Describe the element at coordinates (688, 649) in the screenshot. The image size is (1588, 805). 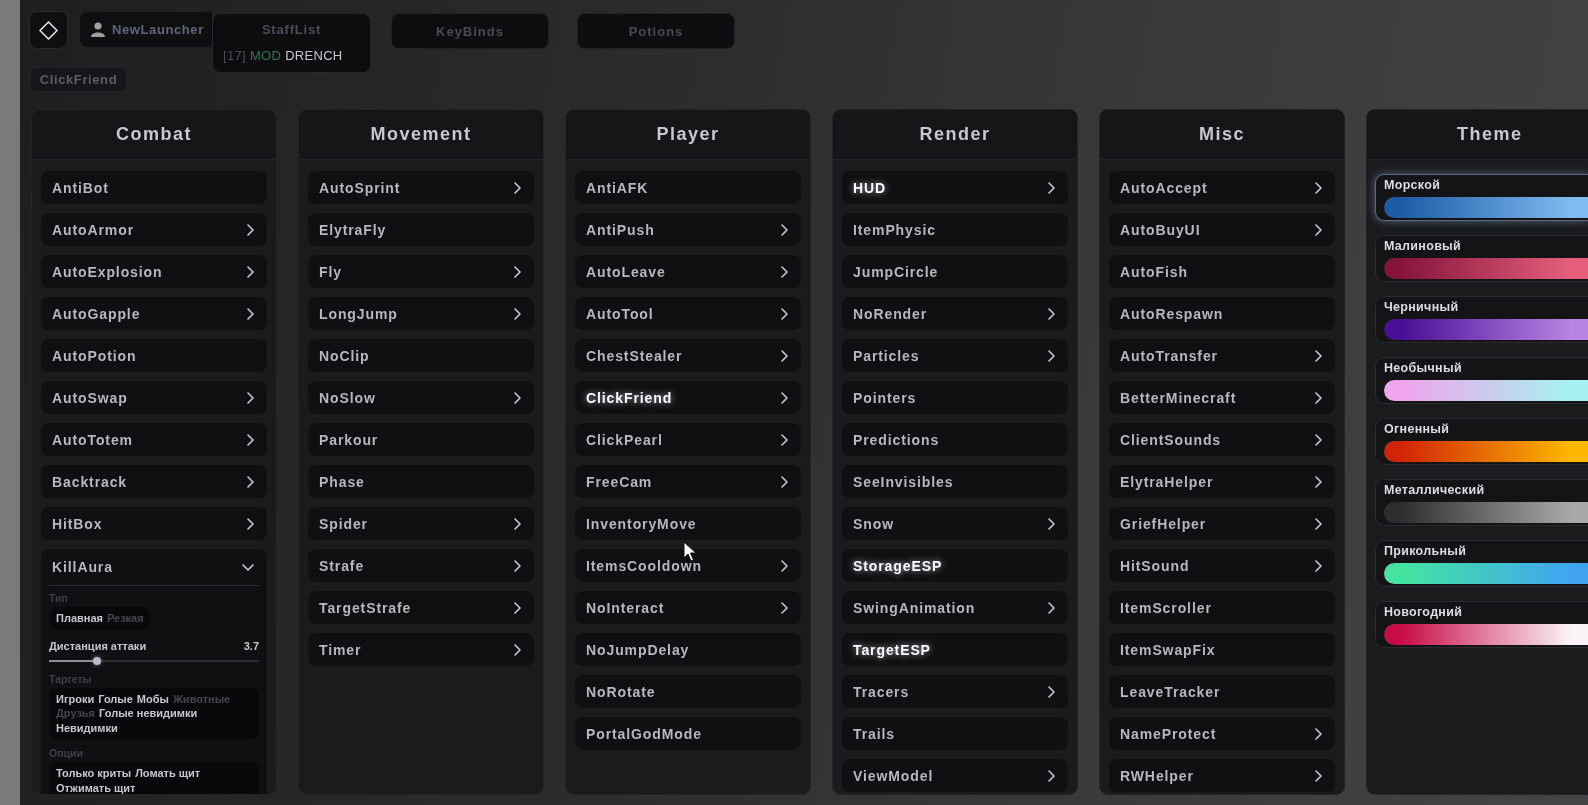
I see `module-button: NoJumpDelay` at that location.